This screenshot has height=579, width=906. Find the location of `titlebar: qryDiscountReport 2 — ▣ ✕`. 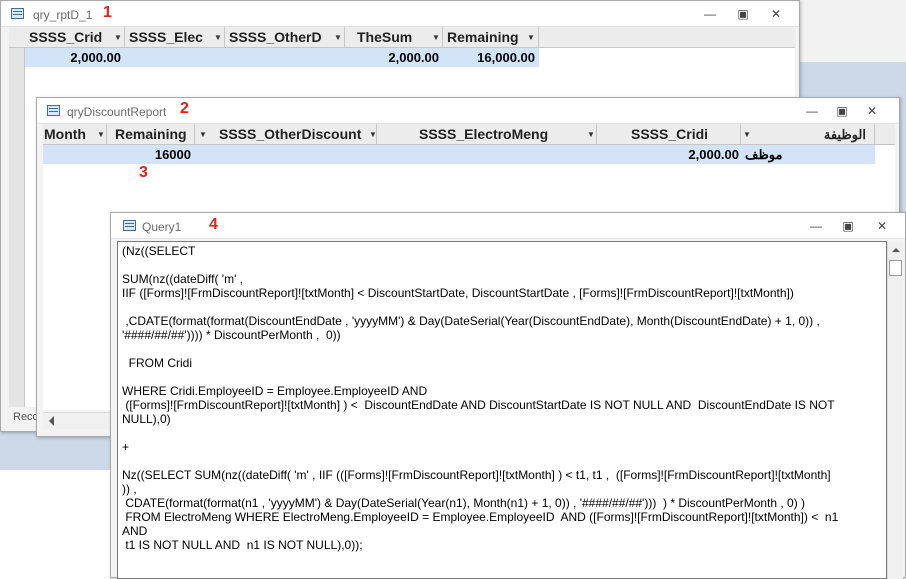

titlebar: qryDiscountReport 2 — ▣ ✕ is located at coordinates (468, 111).